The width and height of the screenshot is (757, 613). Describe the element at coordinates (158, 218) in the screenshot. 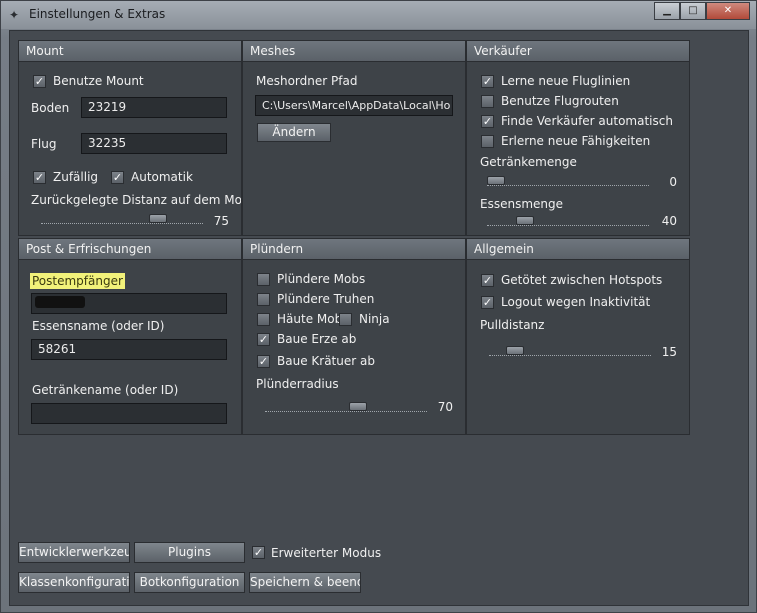

I see `distance-slider-thumb` at that location.